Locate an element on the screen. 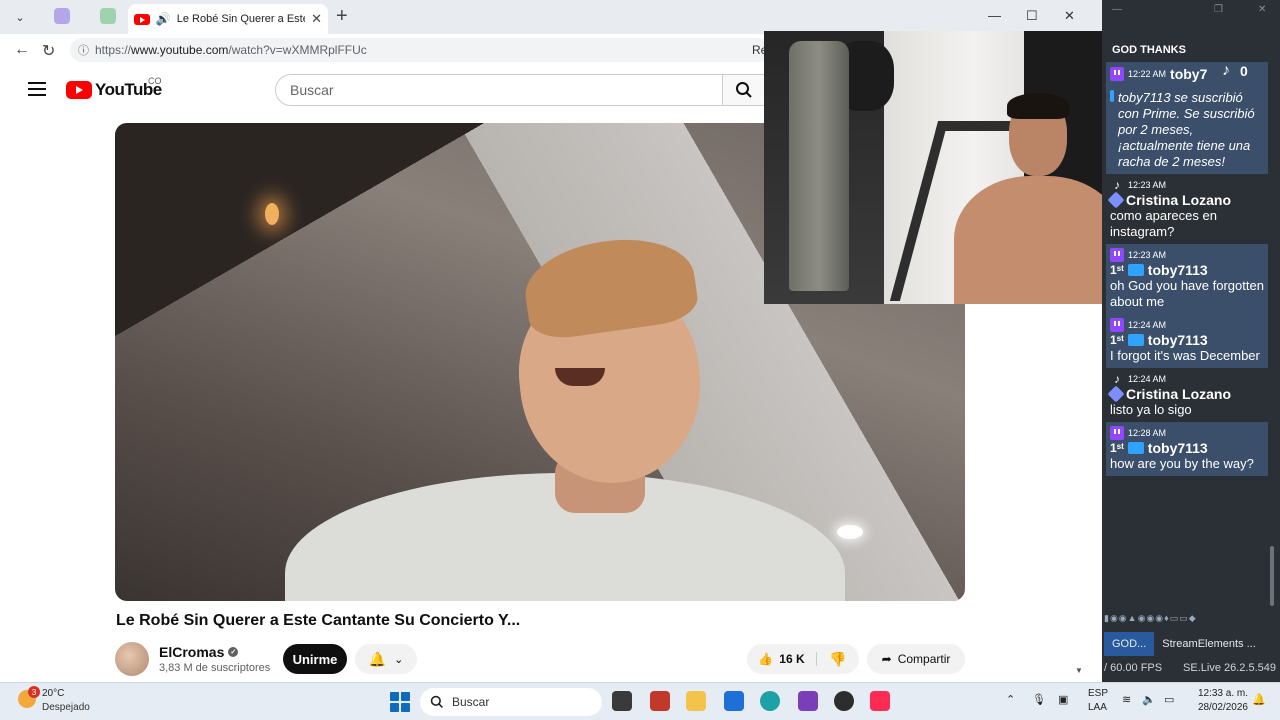 The width and height of the screenshot is (1280, 720). microphone-icon: 🎙 is located at coordinates (1039, 699).